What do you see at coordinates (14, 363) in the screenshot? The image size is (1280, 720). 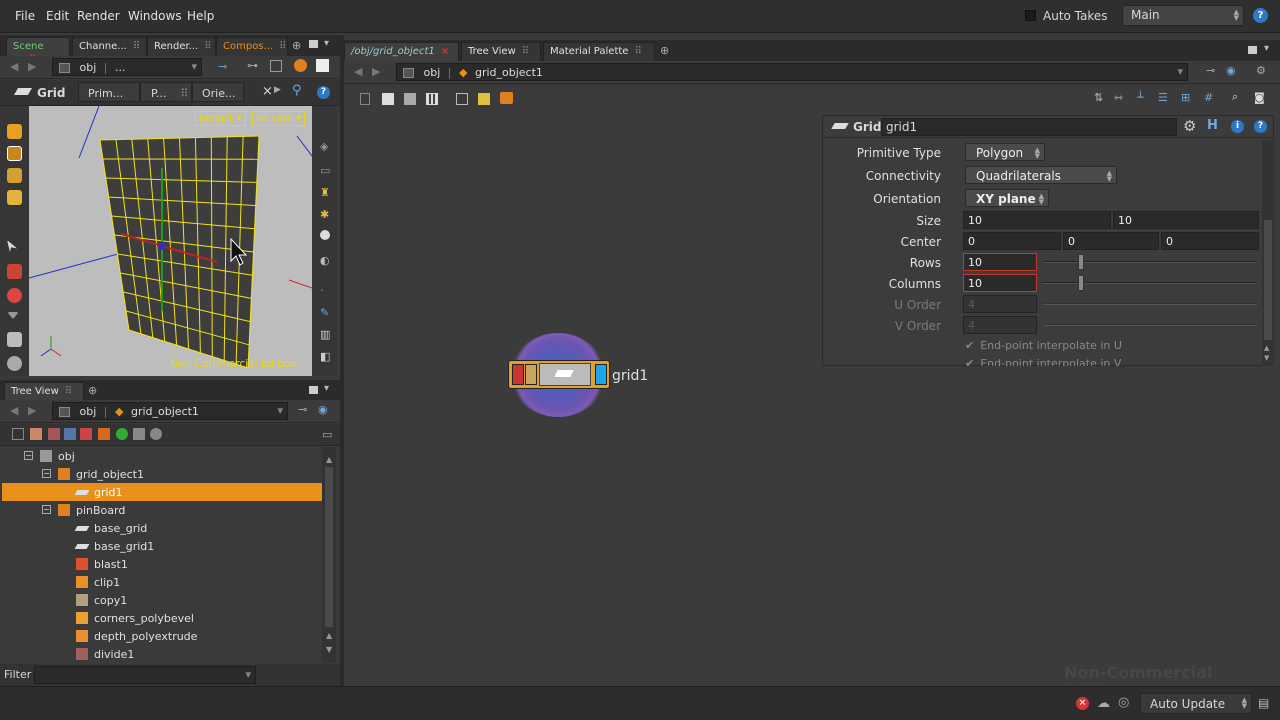 I see `render-tool-icon` at bounding box center [14, 363].